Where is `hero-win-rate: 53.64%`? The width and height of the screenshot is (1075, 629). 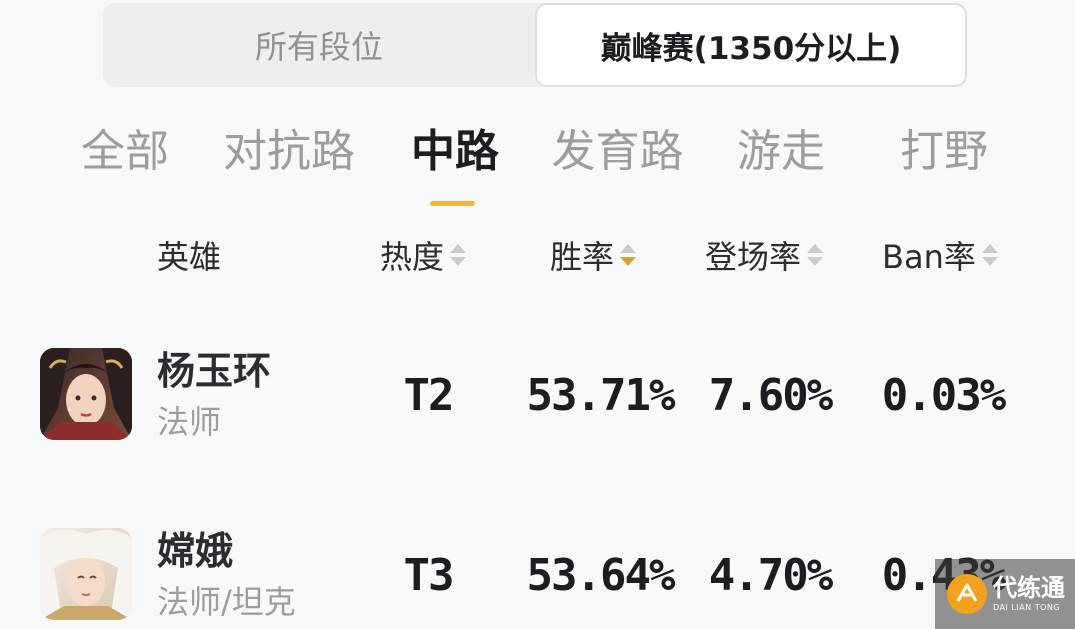 hero-win-rate: 53.64% is located at coordinates (601, 575).